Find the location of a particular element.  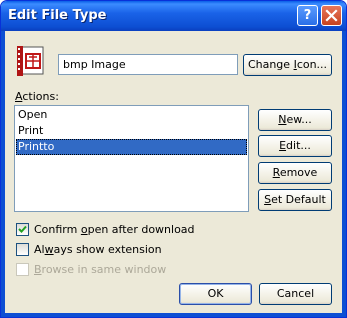

confirm-open-checkbox is located at coordinates (22, 229).